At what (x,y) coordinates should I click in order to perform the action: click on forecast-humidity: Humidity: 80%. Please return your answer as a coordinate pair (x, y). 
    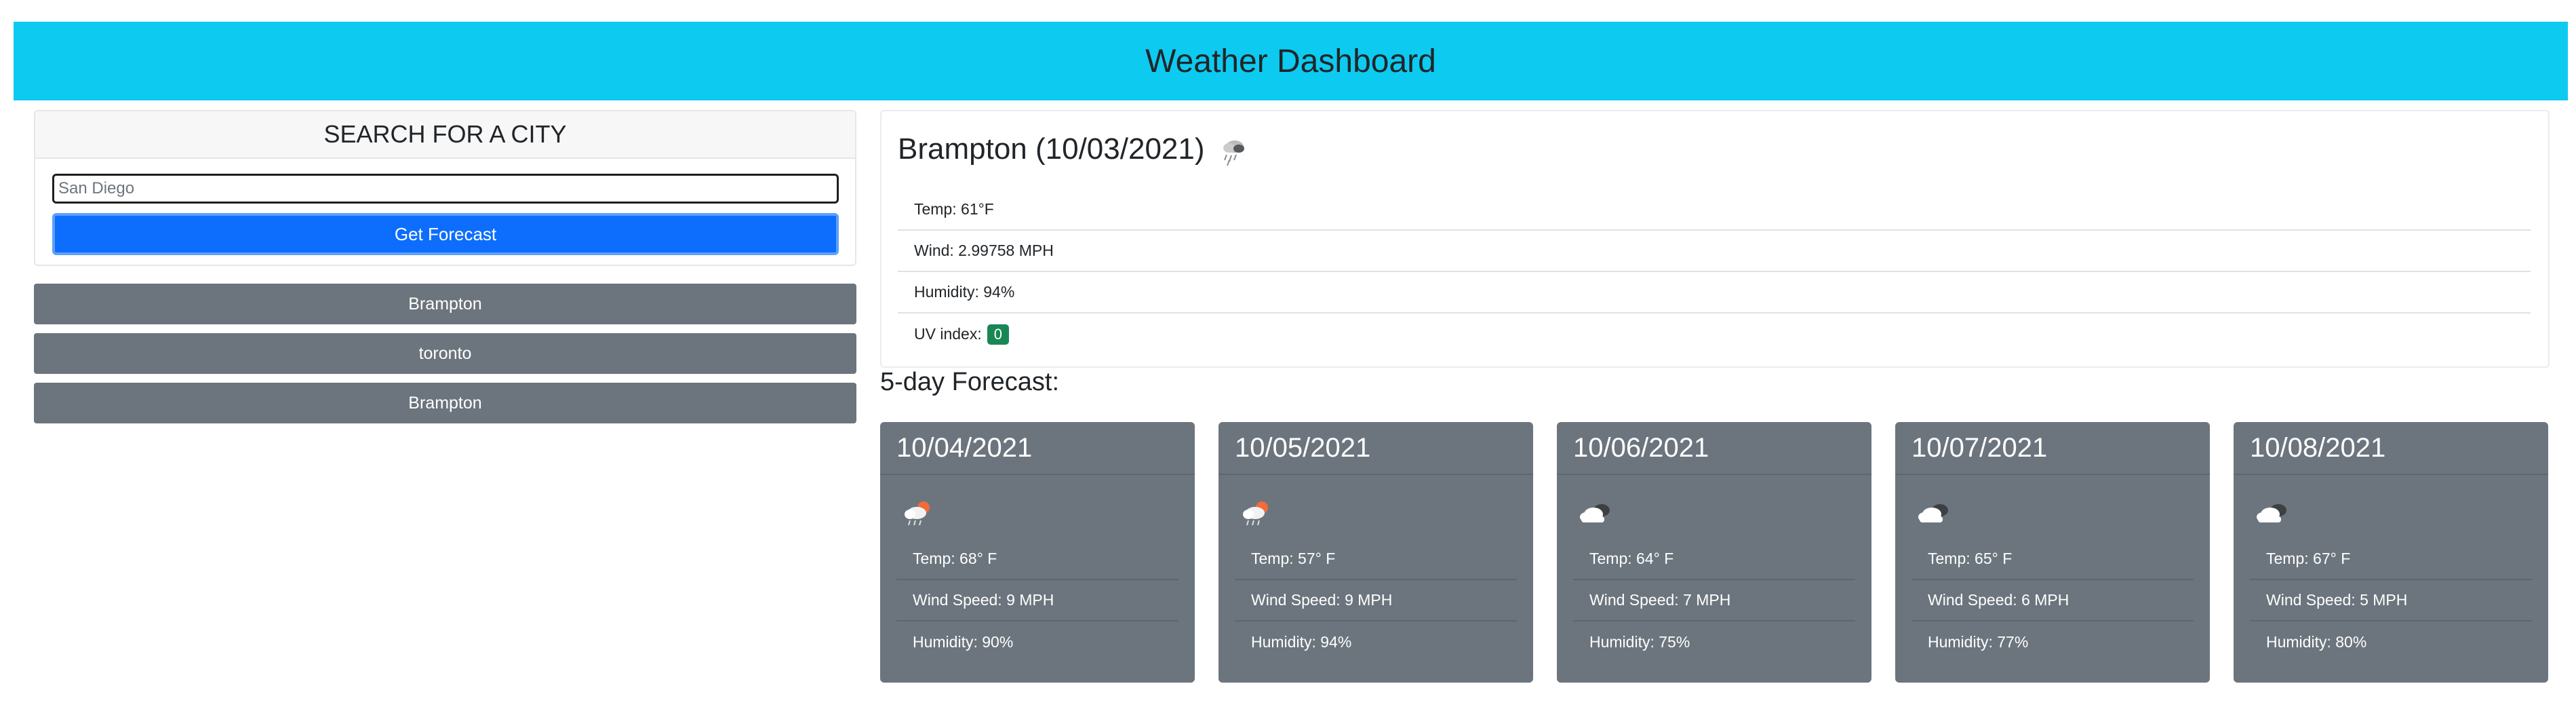
    Looking at the image, I should click on (2317, 642).